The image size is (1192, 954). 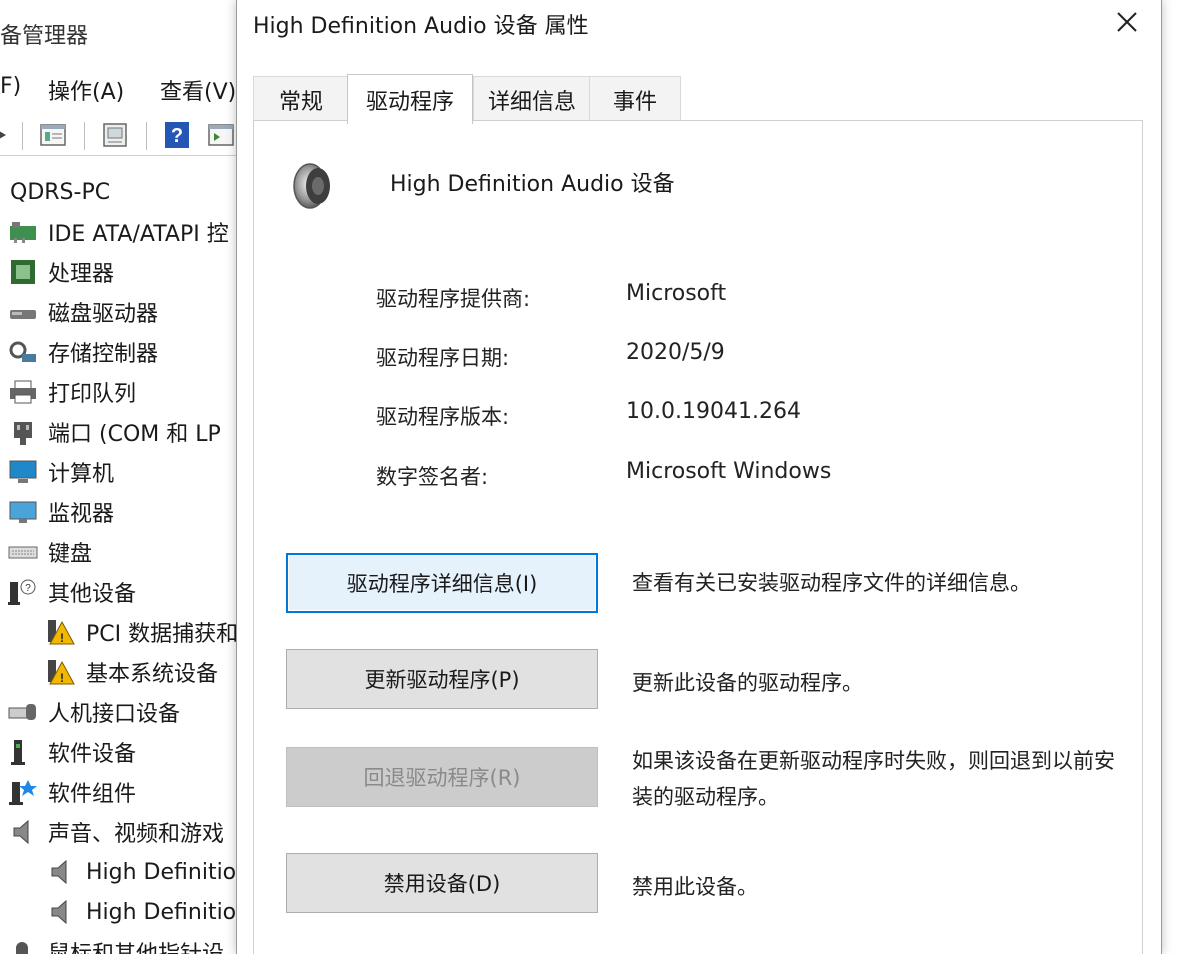 What do you see at coordinates (134, 434) in the screenshot?
I see `tree-item-label: 端口 (COM 和 LP` at bounding box center [134, 434].